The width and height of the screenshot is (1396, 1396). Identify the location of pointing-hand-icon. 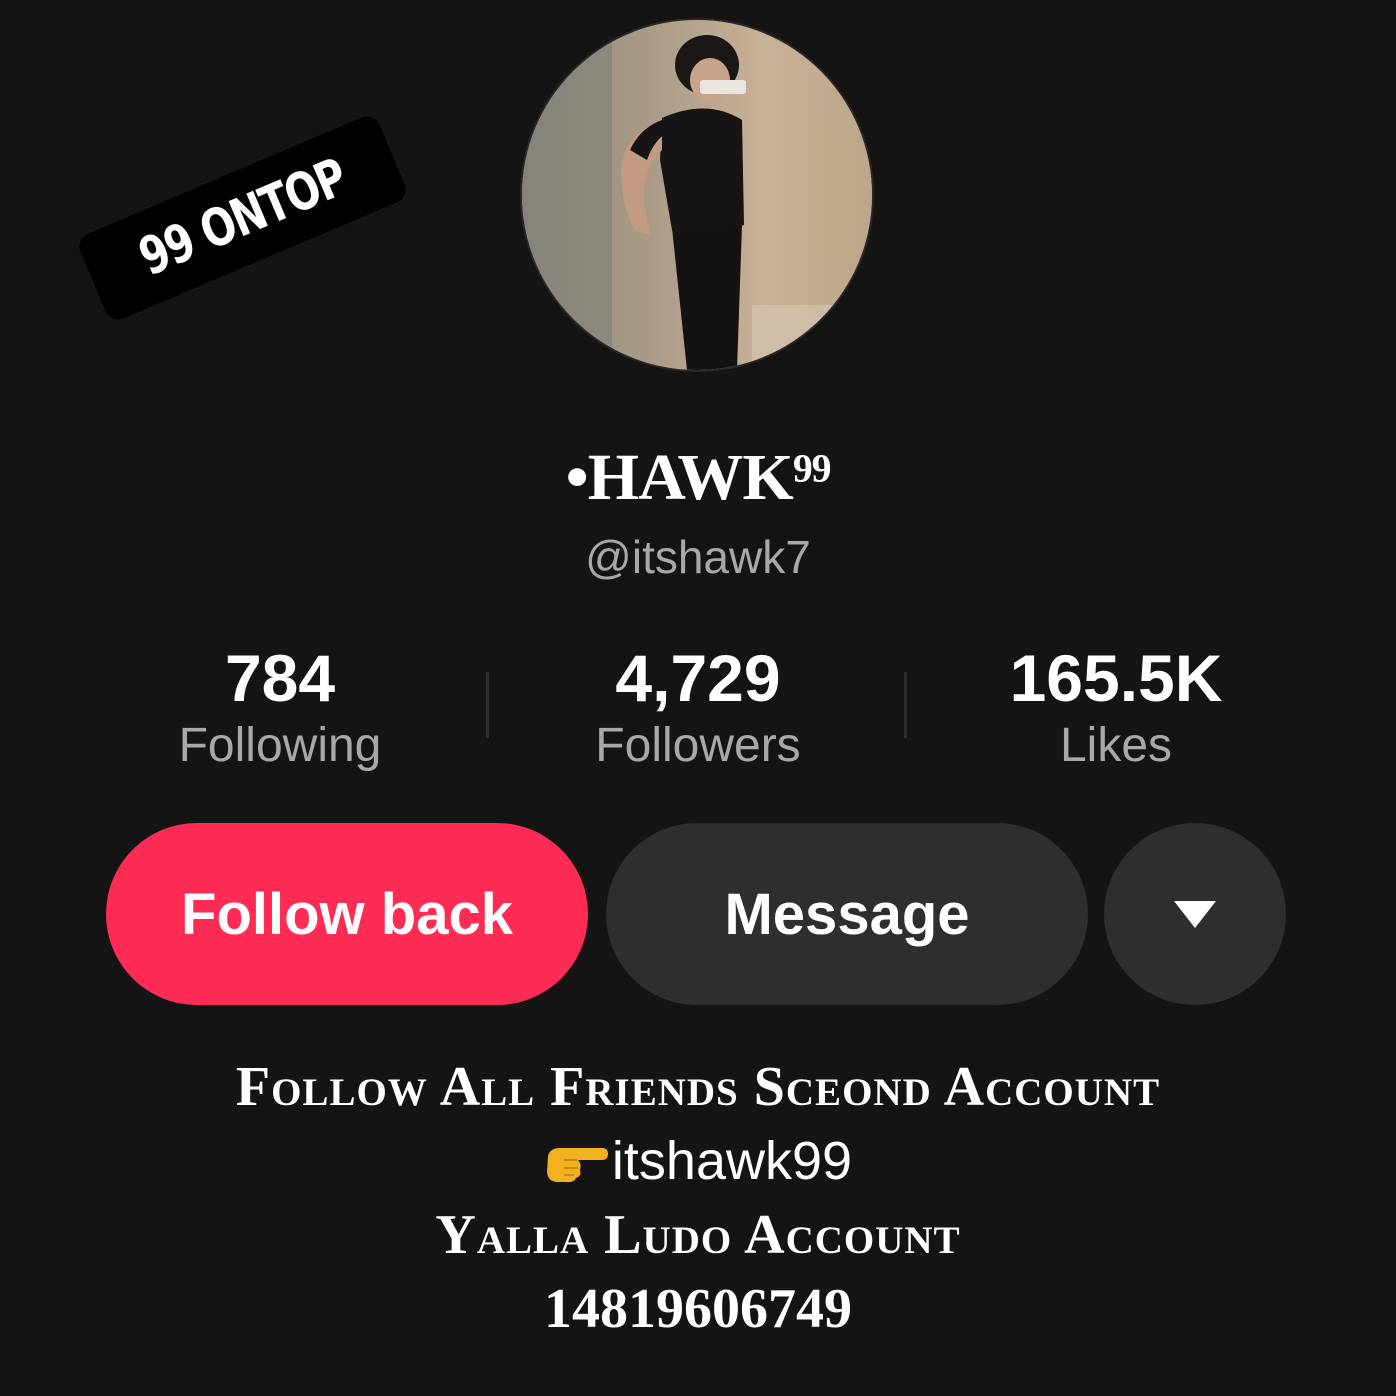
(577, 1161).